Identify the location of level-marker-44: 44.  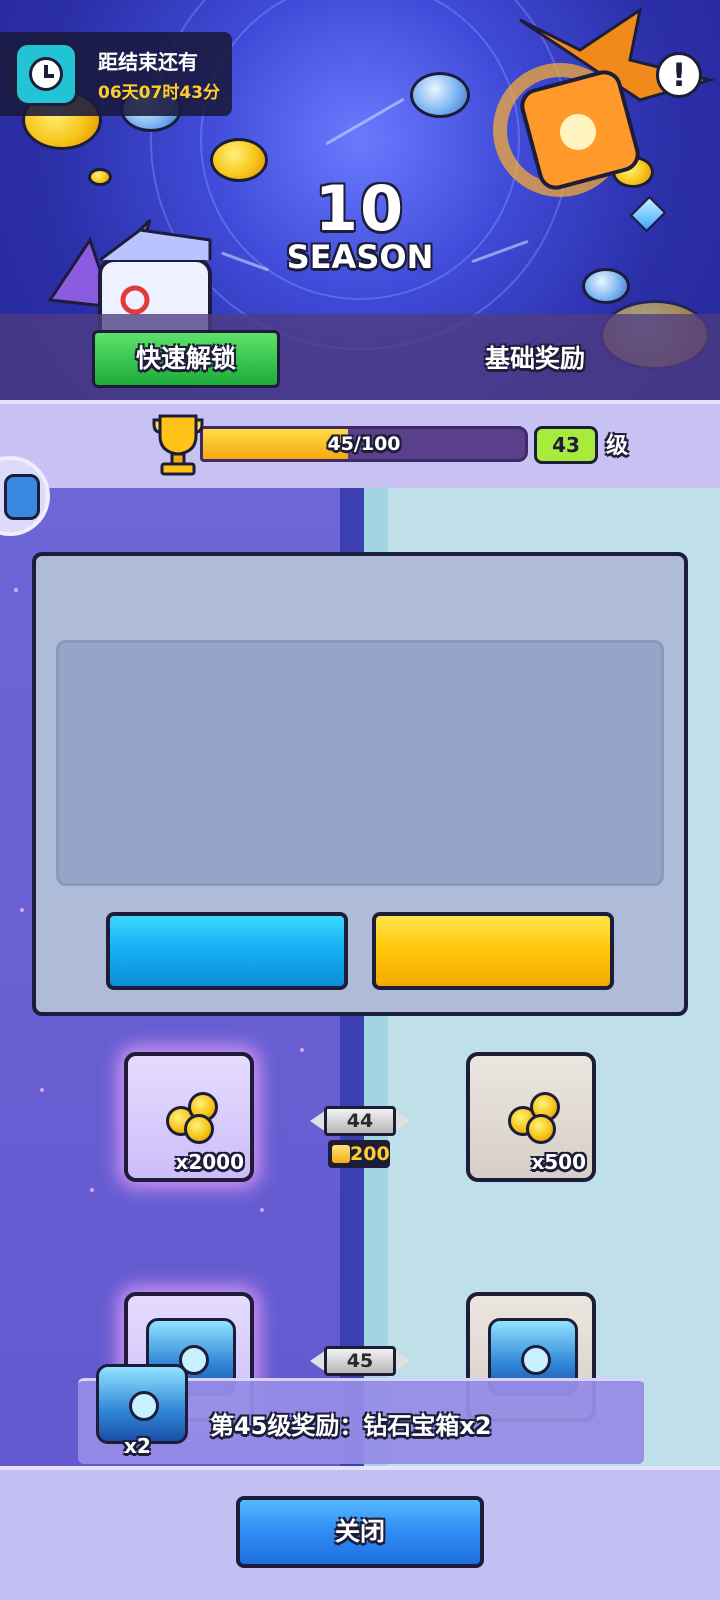
(360, 1121).